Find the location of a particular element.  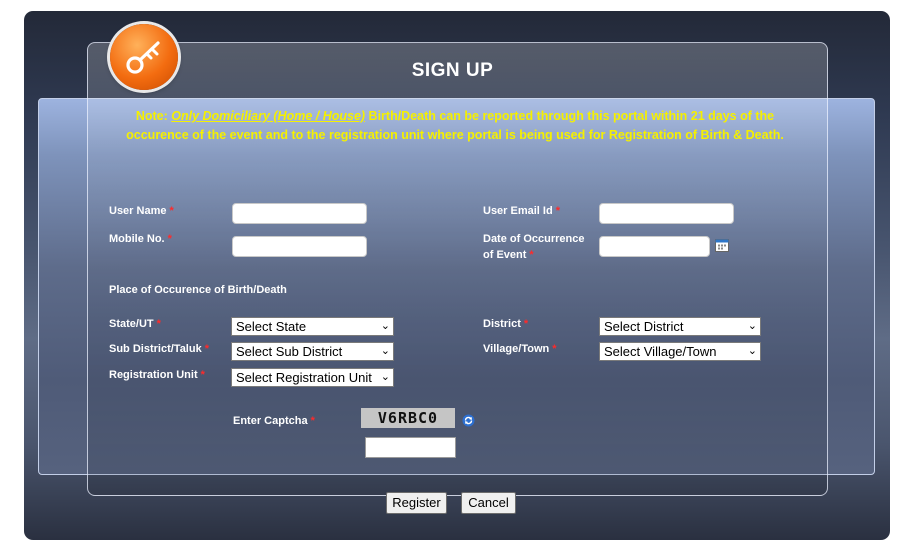

state-label: State/UT * is located at coordinates (135, 324).